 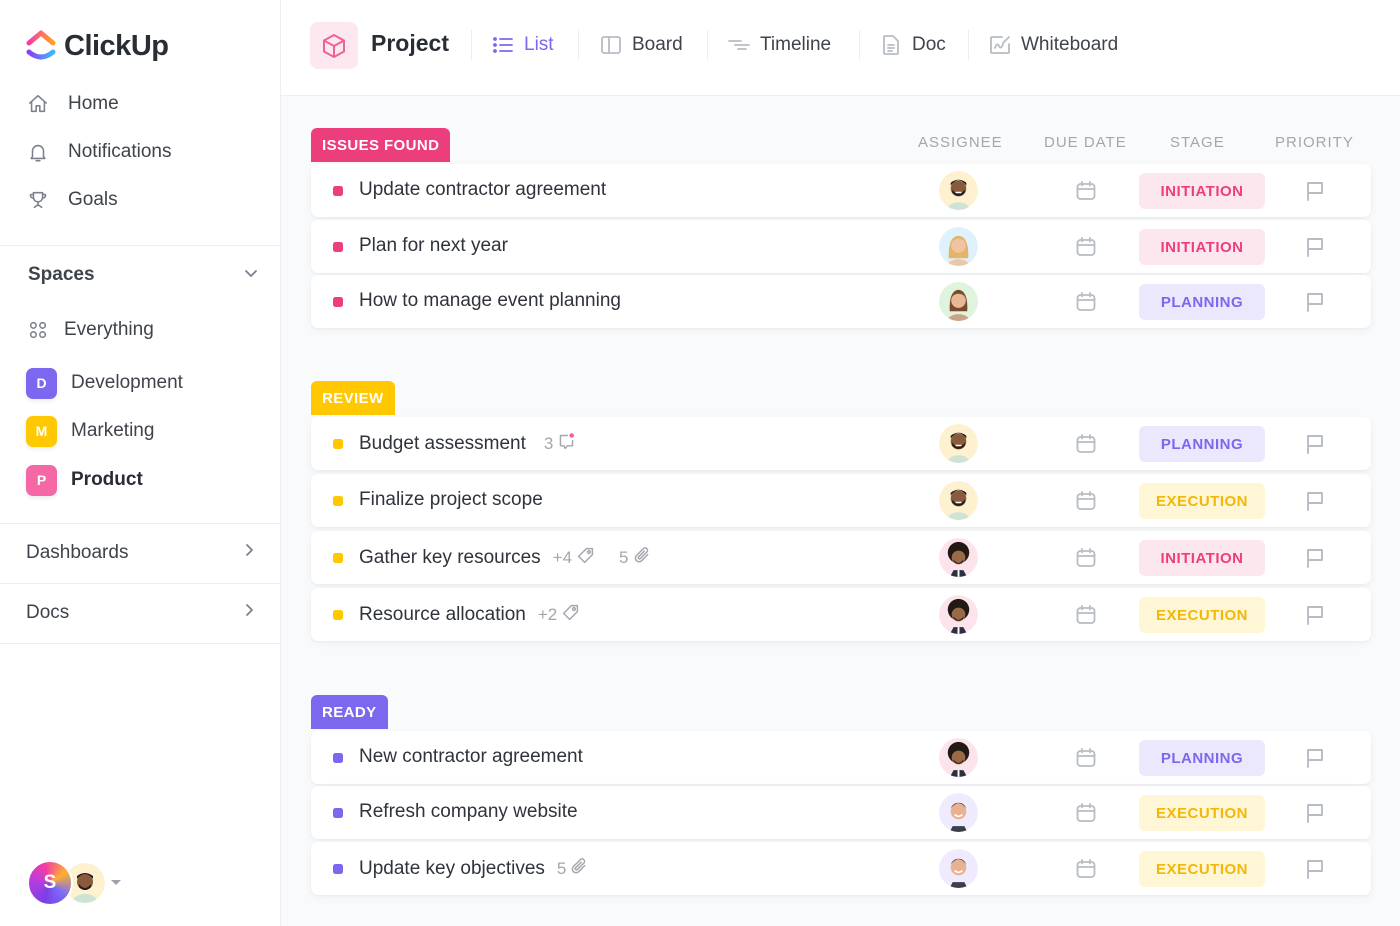 I want to click on task-title: How to manage event planning, so click(x=490, y=301).